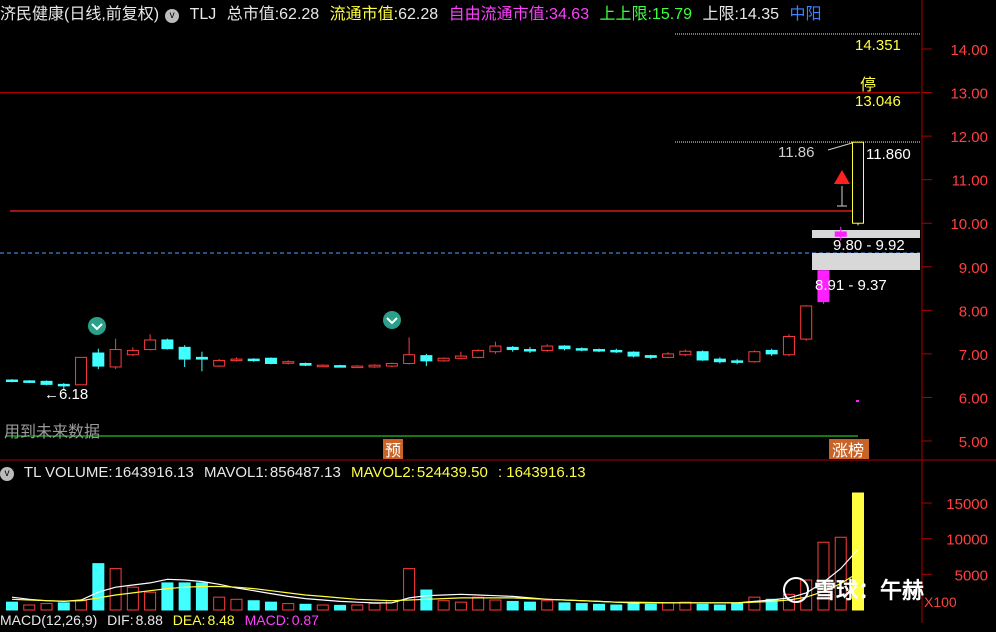 This screenshot has height=632, width=996. What do you see at coordinates (848, 451) in the screenshot?
I see `limit-up-tag: 涨榜` at bounding box center [848, 451].